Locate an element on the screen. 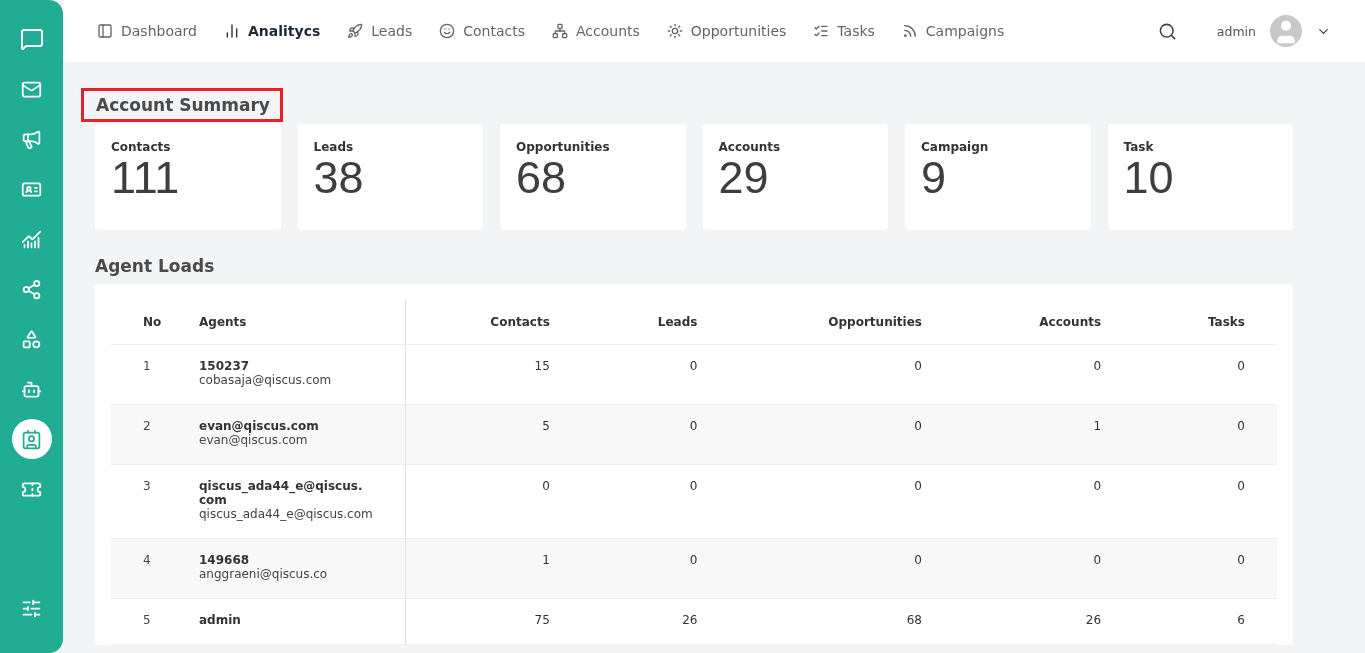 The width and height of the screenshot is (1365, 653). agent-name: admin is located at coordinates (220, 620).